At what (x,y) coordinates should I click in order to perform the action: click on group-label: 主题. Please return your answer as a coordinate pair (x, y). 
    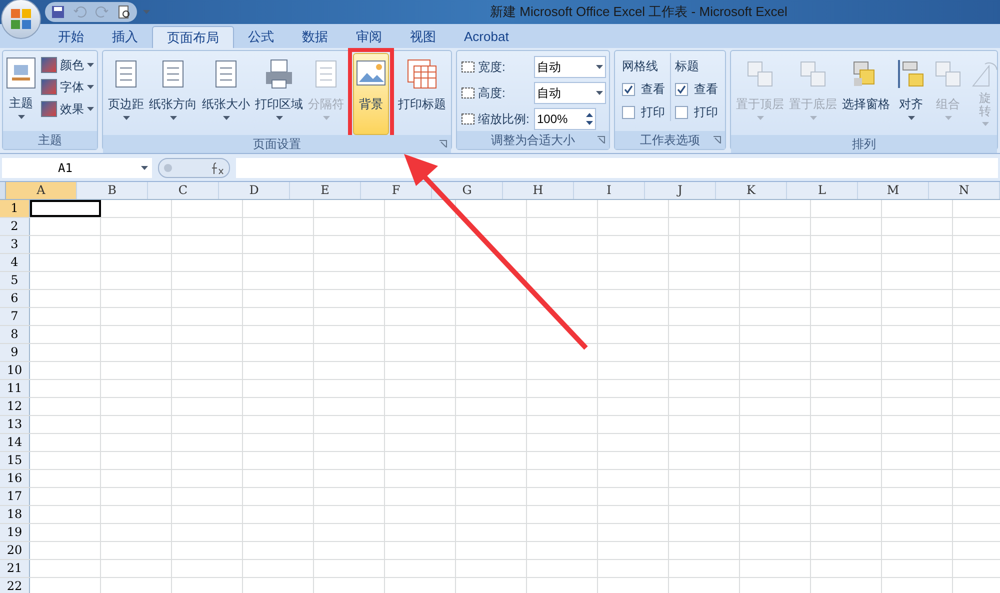
    Looking at the image, I should click on (50, 140).